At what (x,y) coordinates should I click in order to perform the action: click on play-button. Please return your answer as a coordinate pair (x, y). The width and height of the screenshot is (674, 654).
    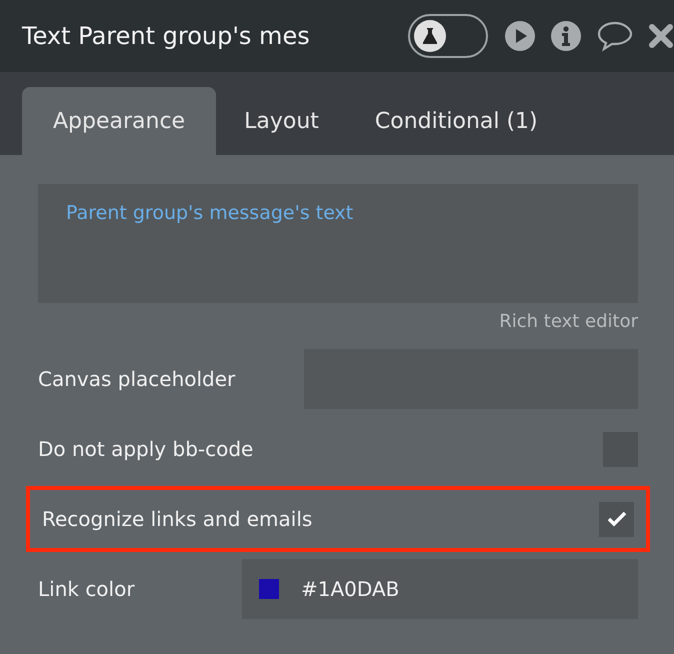
    Looking at the image, I should click on (520, 36).